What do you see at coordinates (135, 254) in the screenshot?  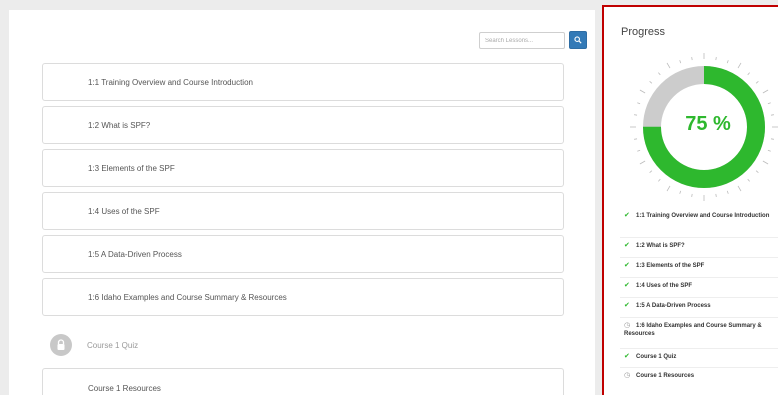 I see `lesson-label: 1:5 A Data-Driven Process` at bounding box center [135, 254].